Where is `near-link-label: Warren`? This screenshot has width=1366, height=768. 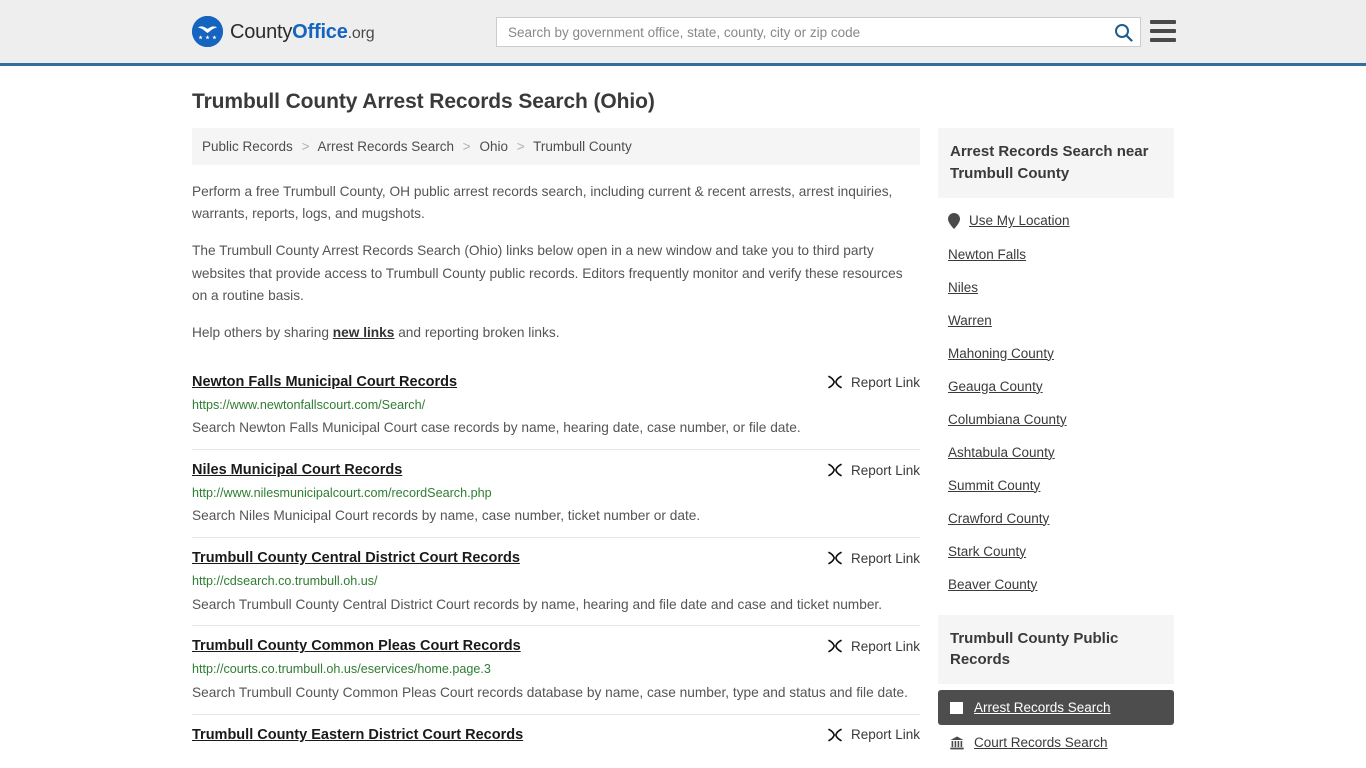 near-link-label: Warren is located at coordinates (970, 320).